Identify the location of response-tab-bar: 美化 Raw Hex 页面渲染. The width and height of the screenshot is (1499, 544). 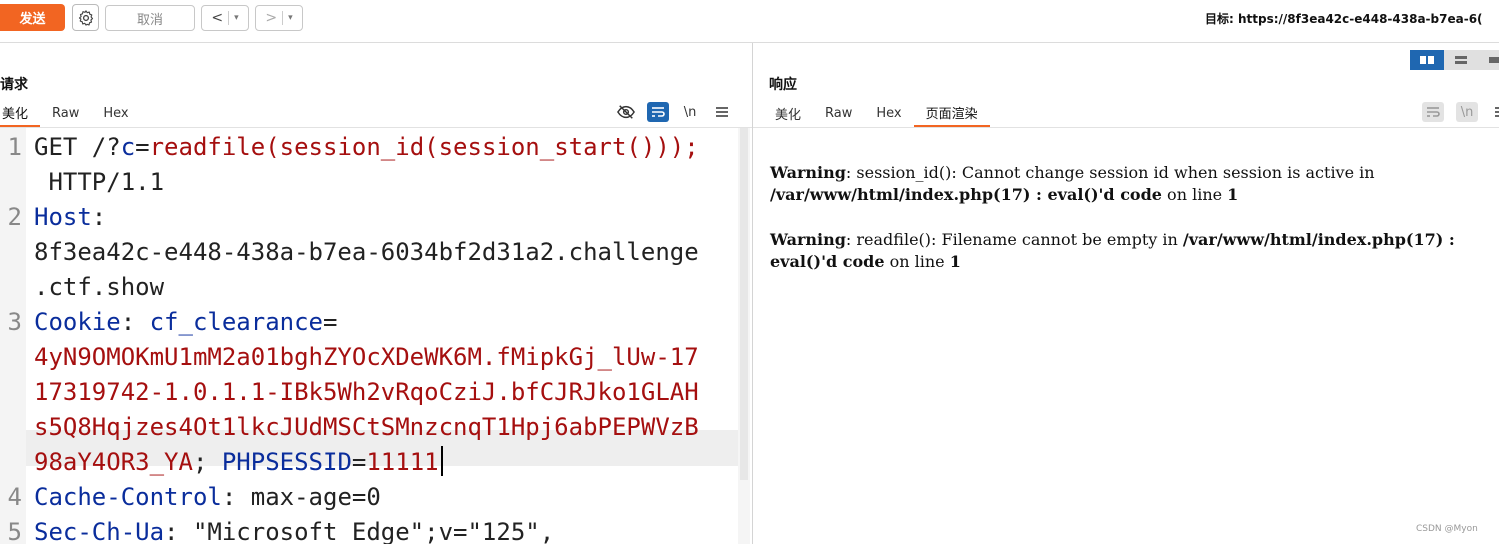
(1126, 114).